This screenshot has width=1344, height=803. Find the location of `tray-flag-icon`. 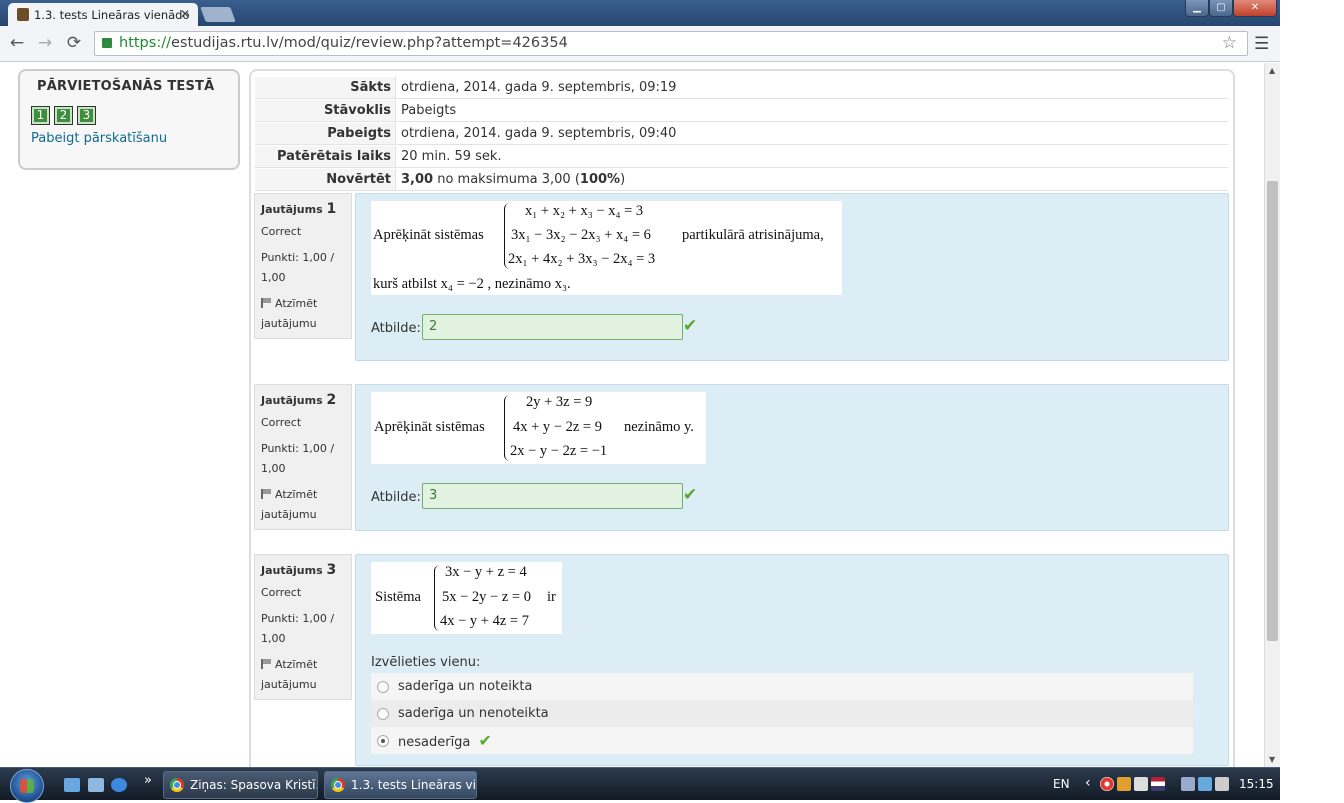

tray-flag-icon is located at coordinates (1158, 784).